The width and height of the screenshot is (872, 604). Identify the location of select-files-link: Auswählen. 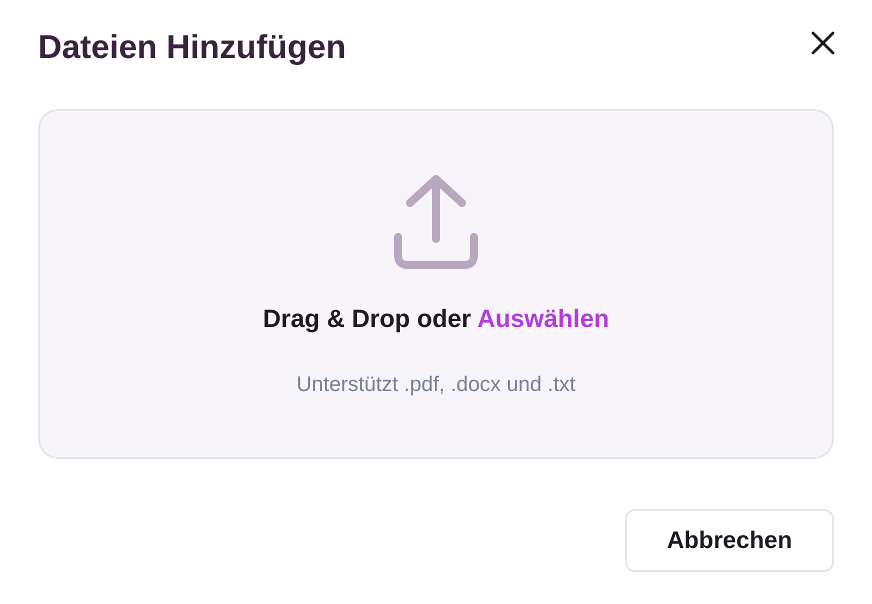
(543, 319).